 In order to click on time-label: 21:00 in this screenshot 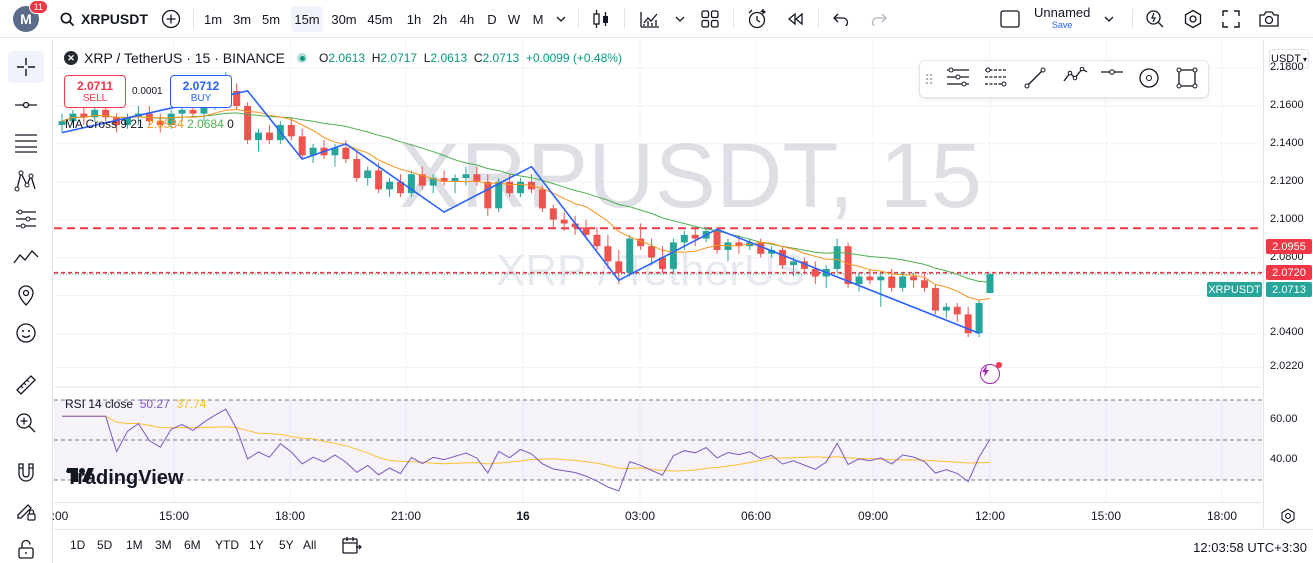, I will do `click(406, 516)`.